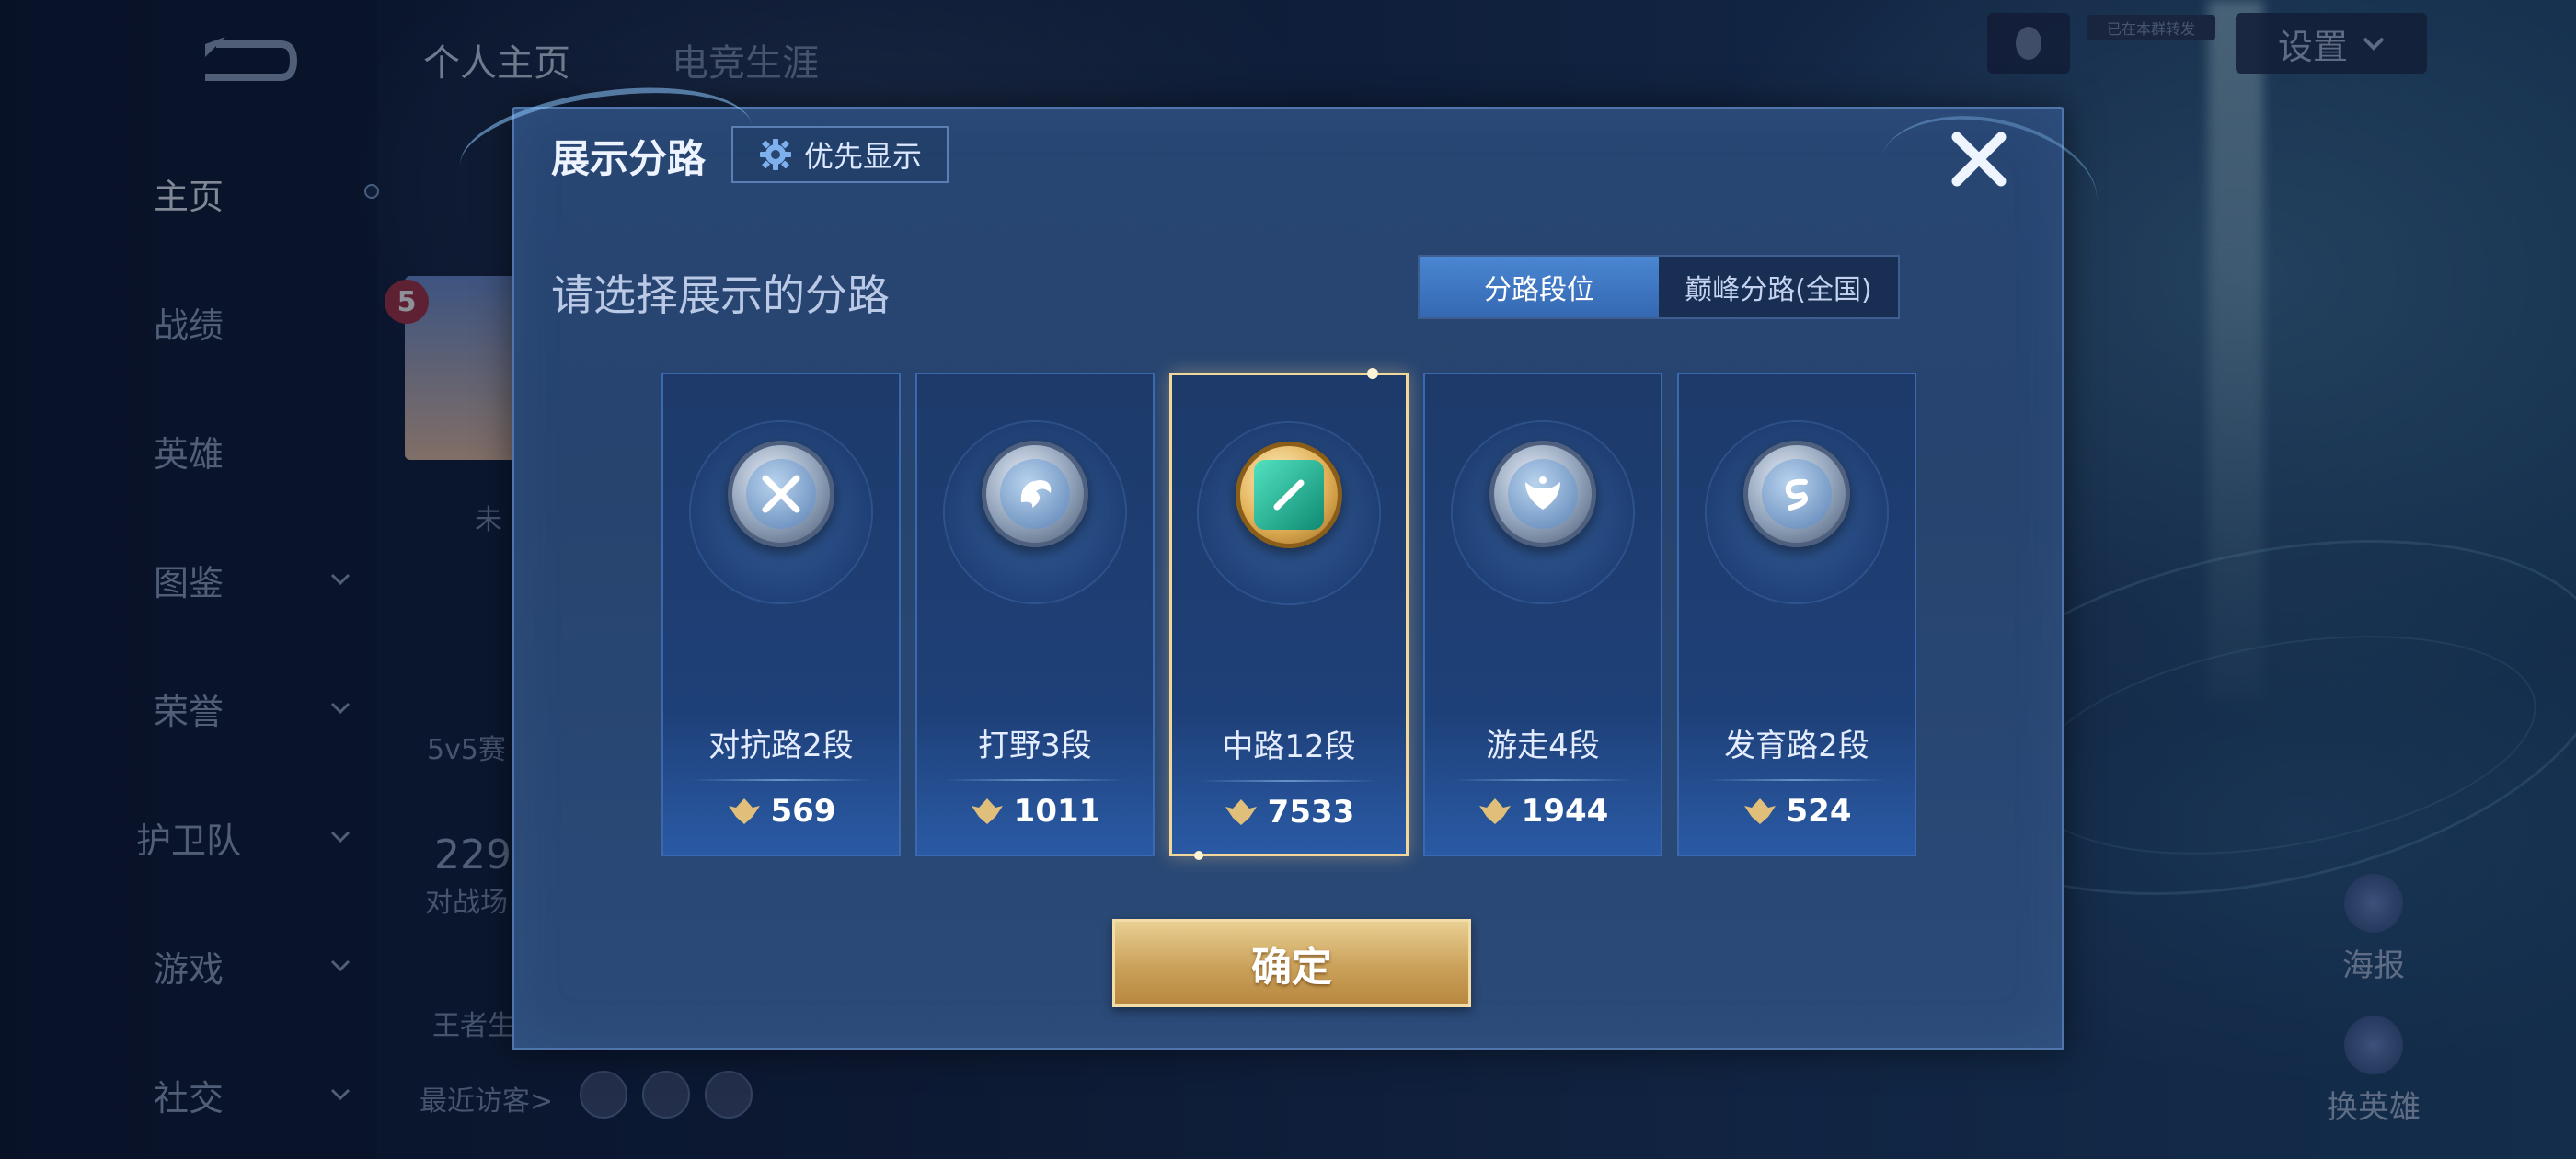 This screenshot has height=1159, width=2576. Describe the element at coordinates (781, 746) in the screenshot. I see `lane-name: 对抗路2段` at that location.